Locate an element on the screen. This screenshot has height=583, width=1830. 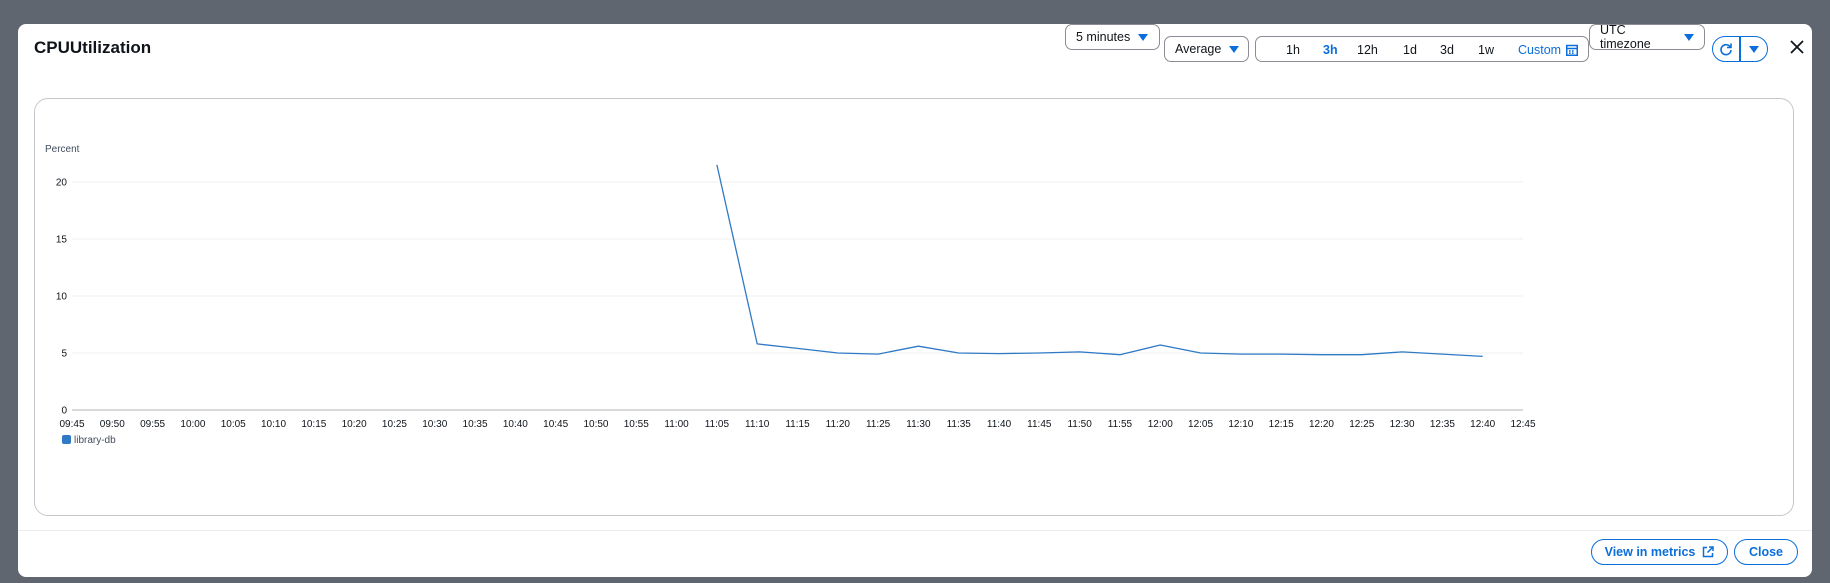
x-tick-label: 12:00 is located at coordinates (1160, 424).